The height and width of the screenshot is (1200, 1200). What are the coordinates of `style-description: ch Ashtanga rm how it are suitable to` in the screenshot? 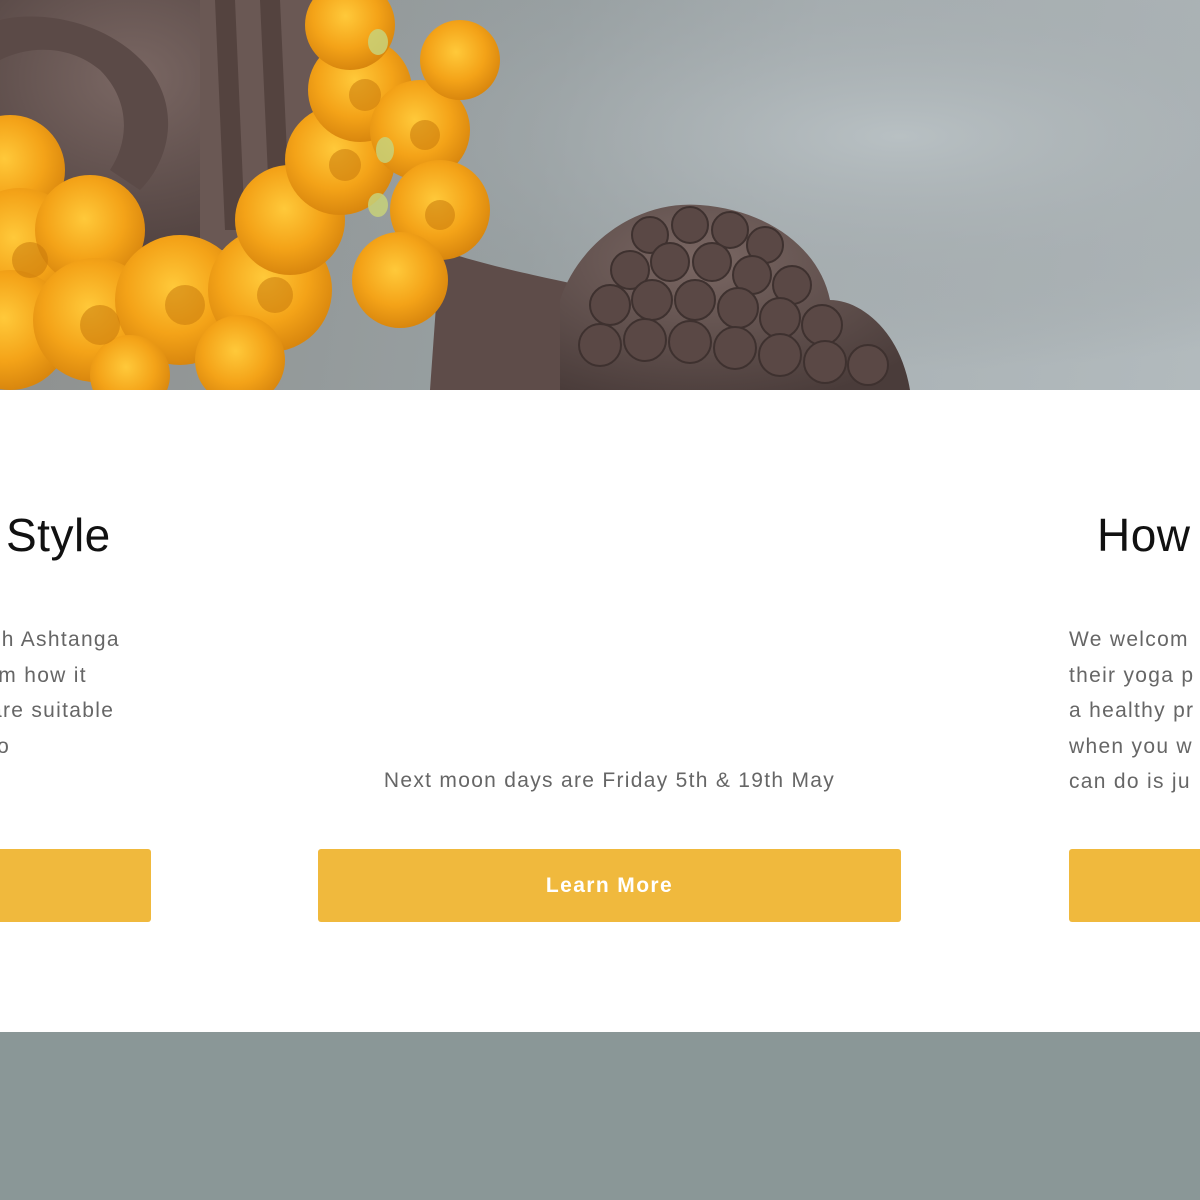 It's located at (60, 693).